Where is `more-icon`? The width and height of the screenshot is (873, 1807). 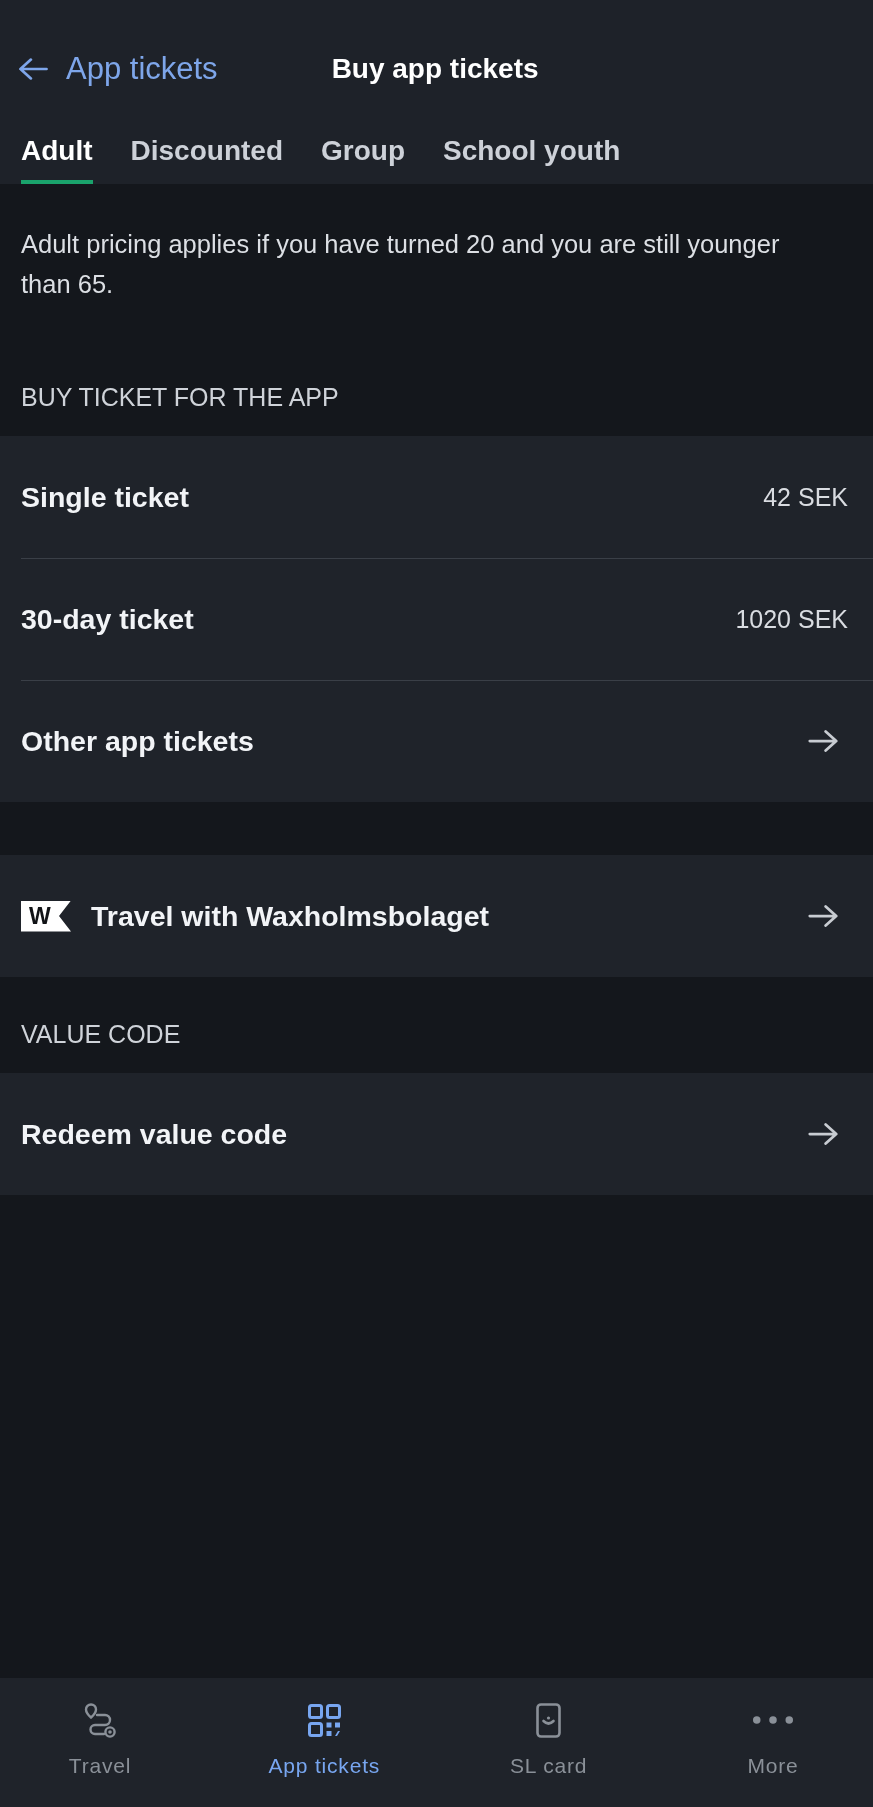 more-icon is located at coordinates (773, 1720).